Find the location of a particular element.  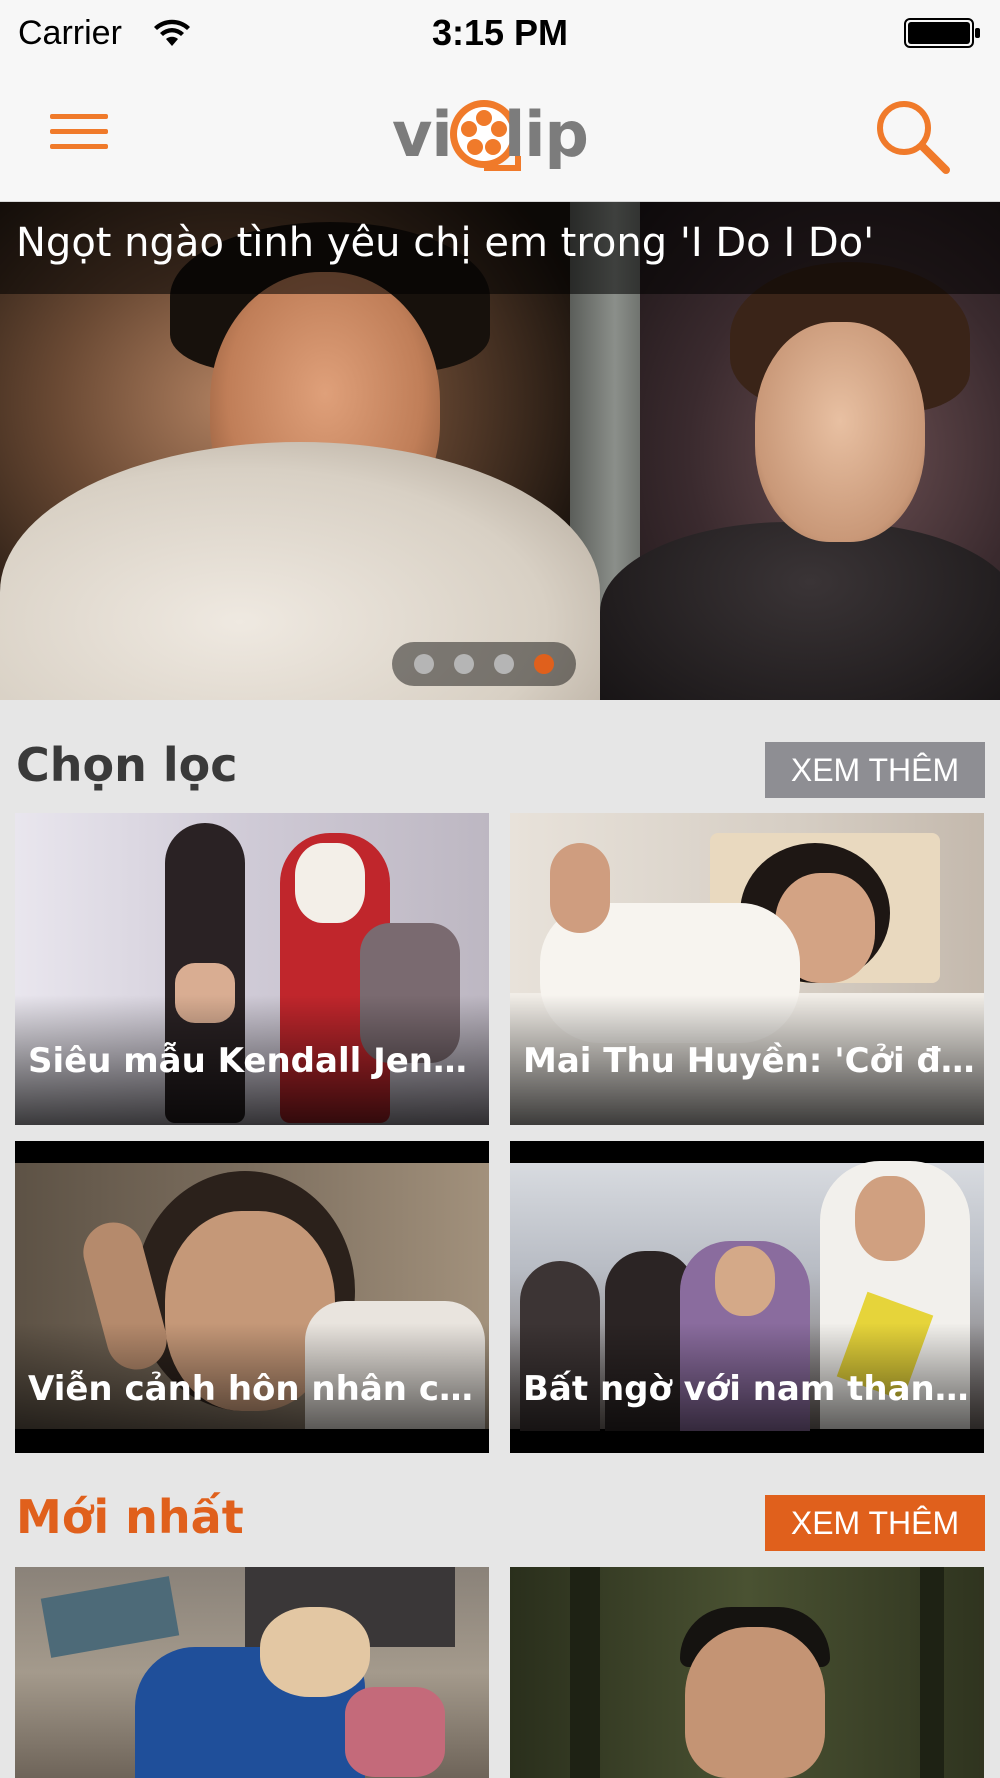

logo-text-left: vi is located at coordinates (422, 134).